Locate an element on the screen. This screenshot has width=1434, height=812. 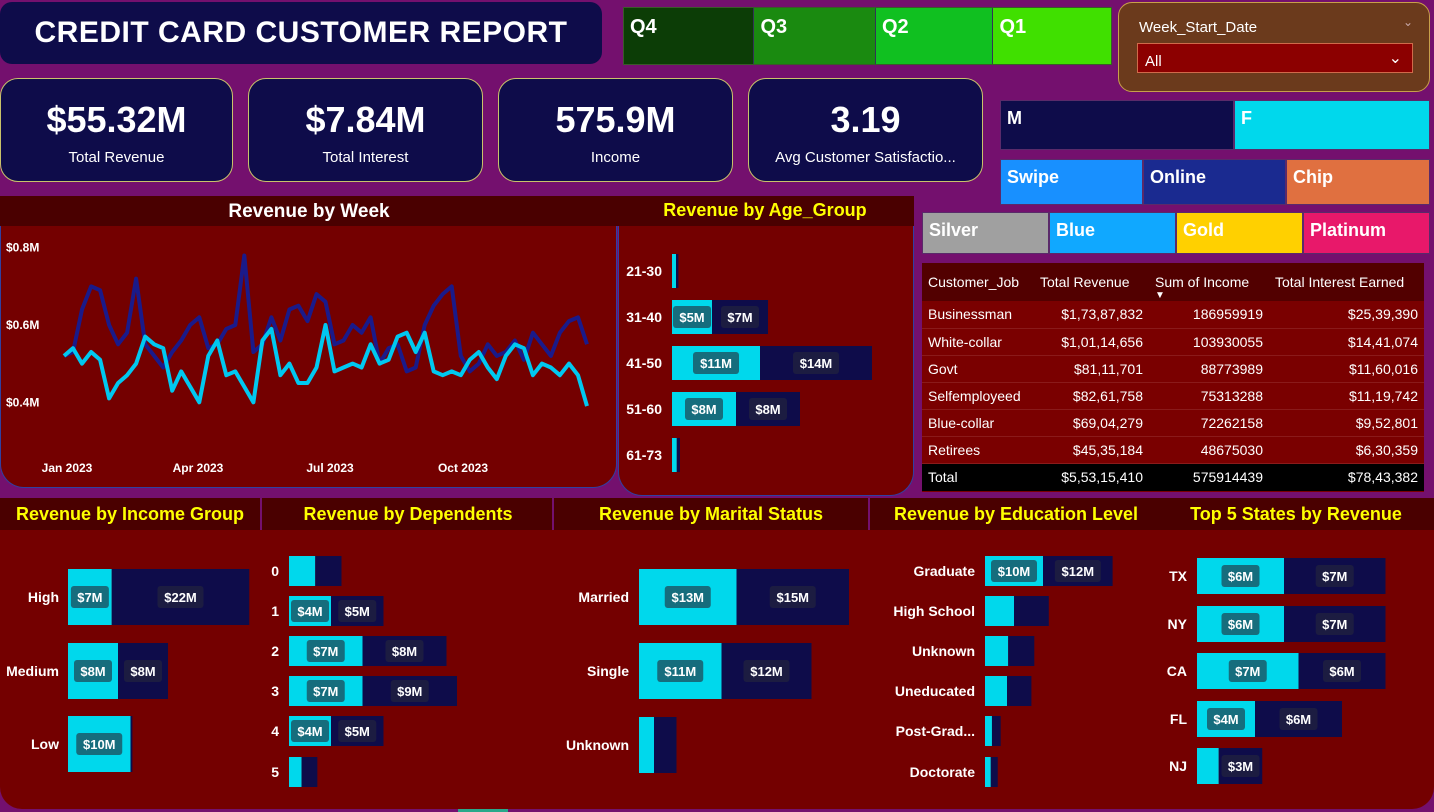
channel-chip-button: Chip is located at coordinates (1358, 182).